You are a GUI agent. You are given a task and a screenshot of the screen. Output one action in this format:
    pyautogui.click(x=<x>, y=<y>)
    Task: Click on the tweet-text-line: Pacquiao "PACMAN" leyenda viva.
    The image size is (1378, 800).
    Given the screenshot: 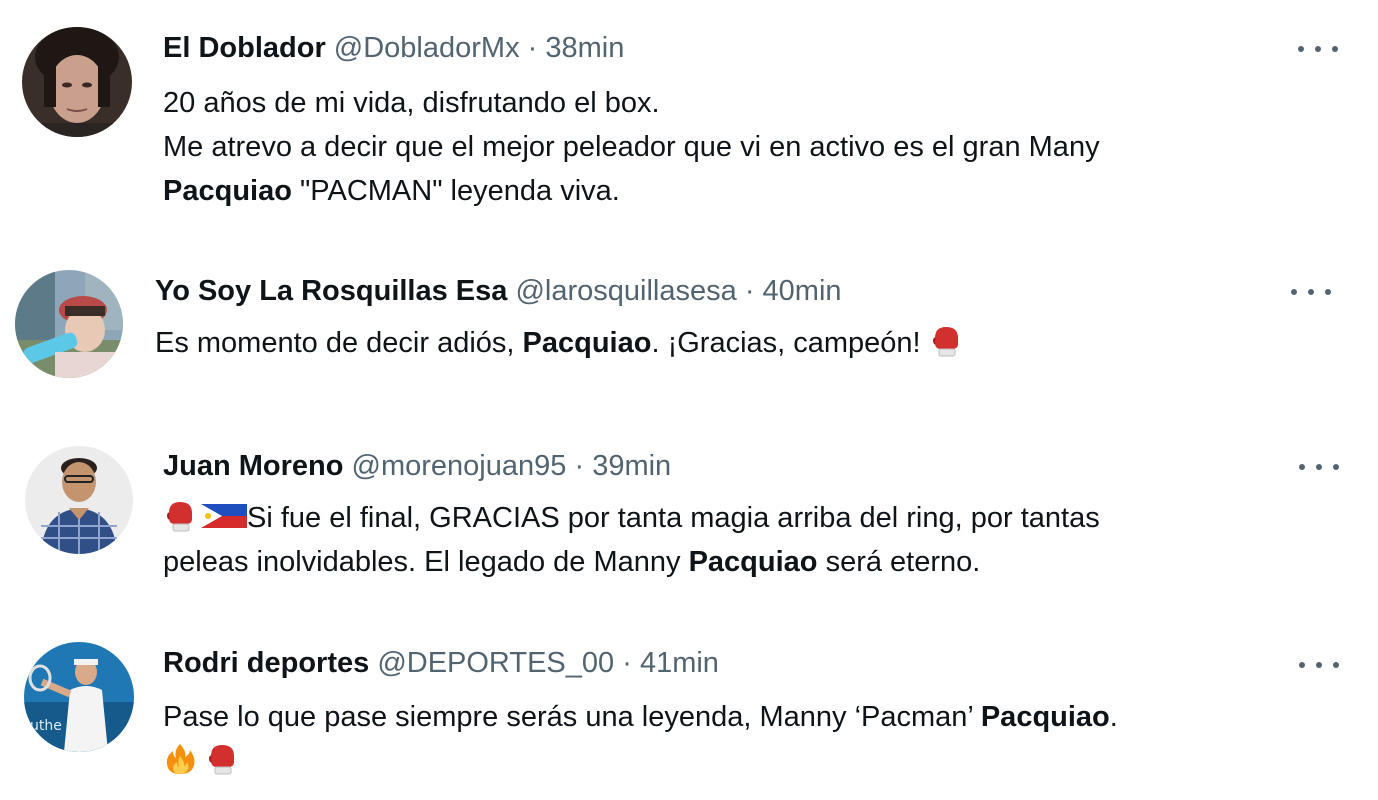 What is the action you would take?
    pyautogui.click(x=631, y=191)
    